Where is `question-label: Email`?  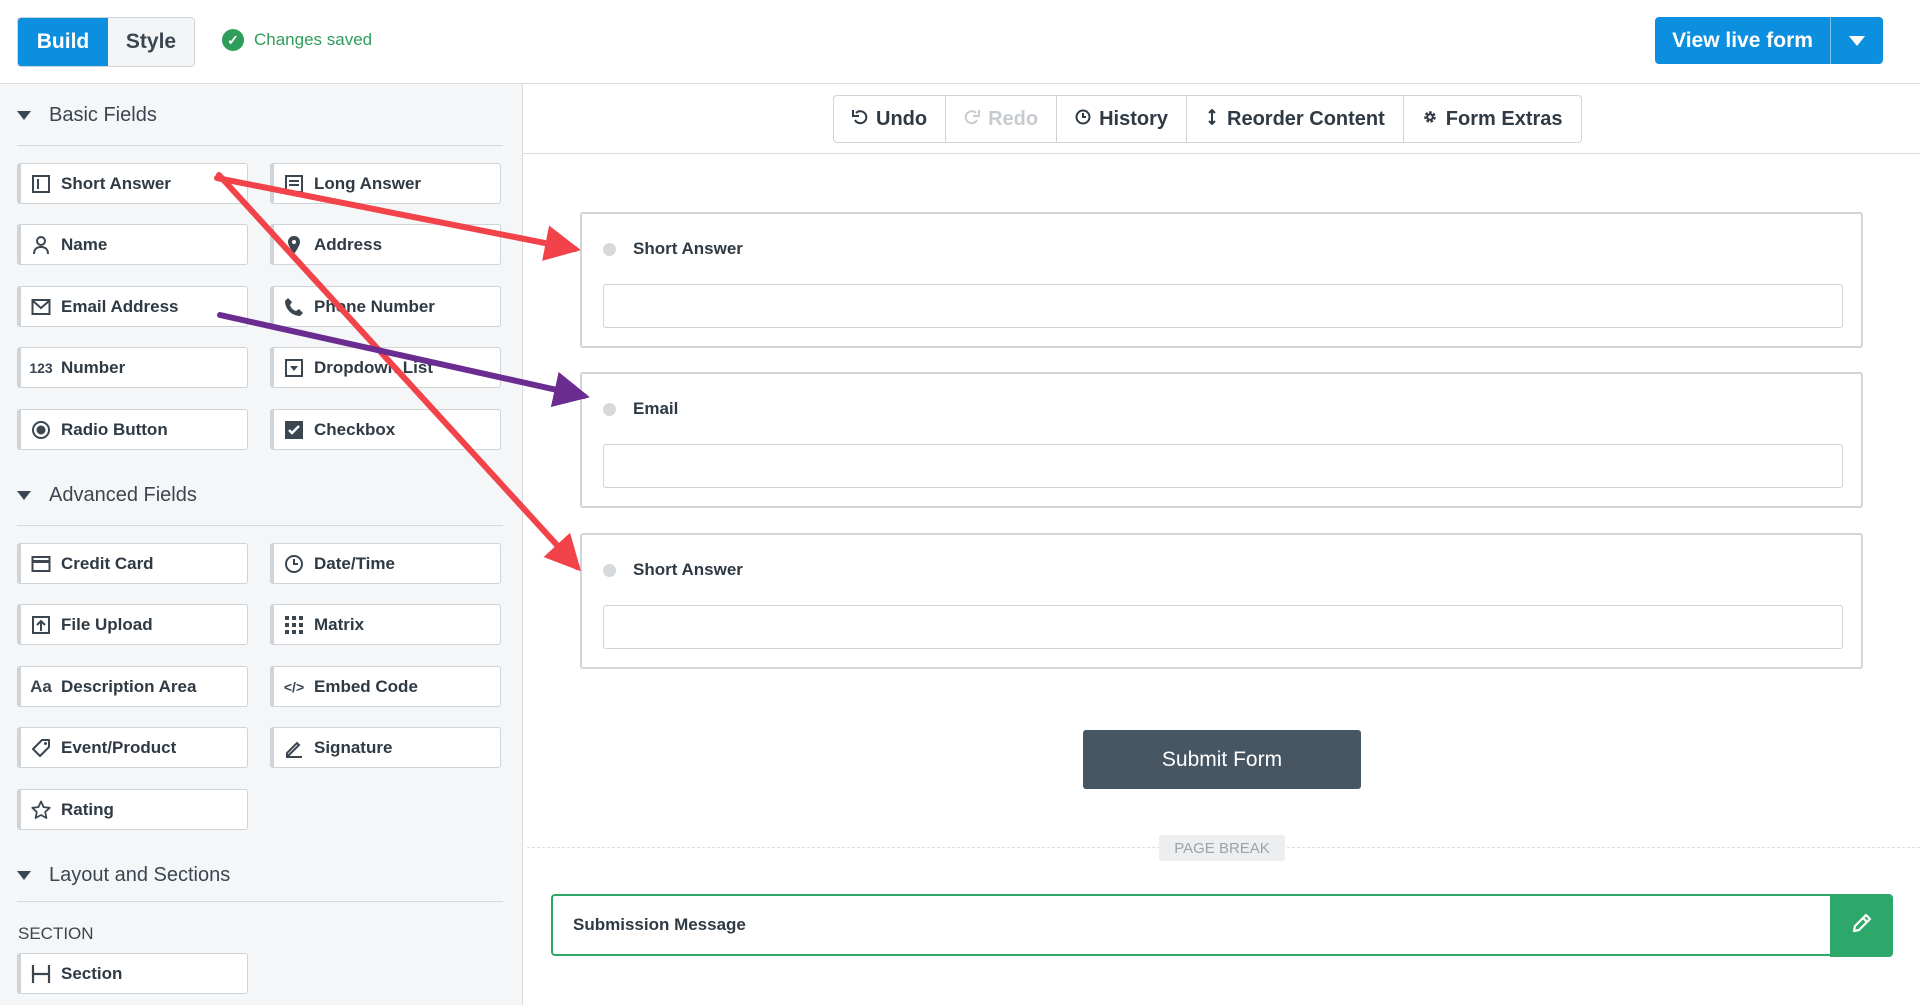 question-label: Email is located at coordinates (656, 408).